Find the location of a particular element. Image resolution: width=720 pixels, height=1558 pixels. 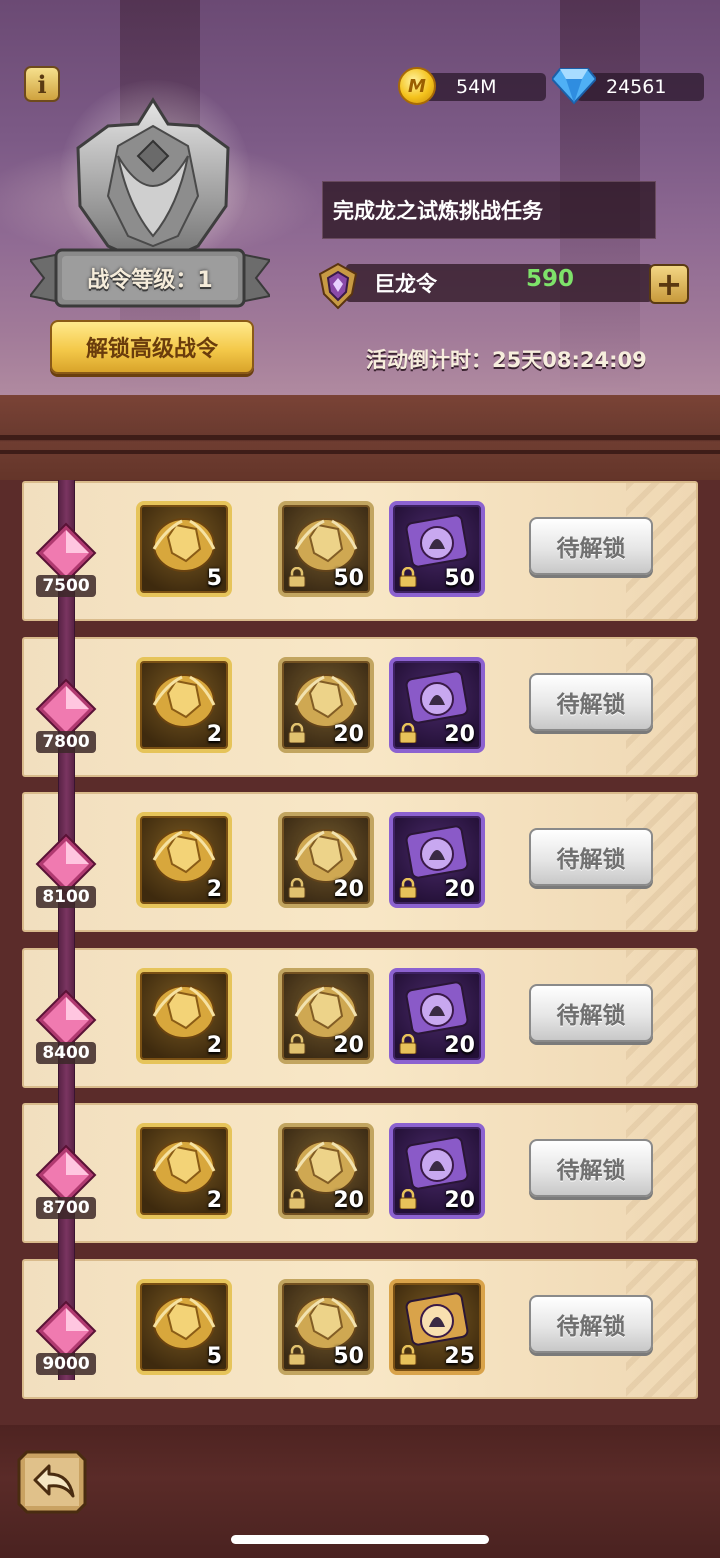

progress-track is located at coordinates (66, 930).